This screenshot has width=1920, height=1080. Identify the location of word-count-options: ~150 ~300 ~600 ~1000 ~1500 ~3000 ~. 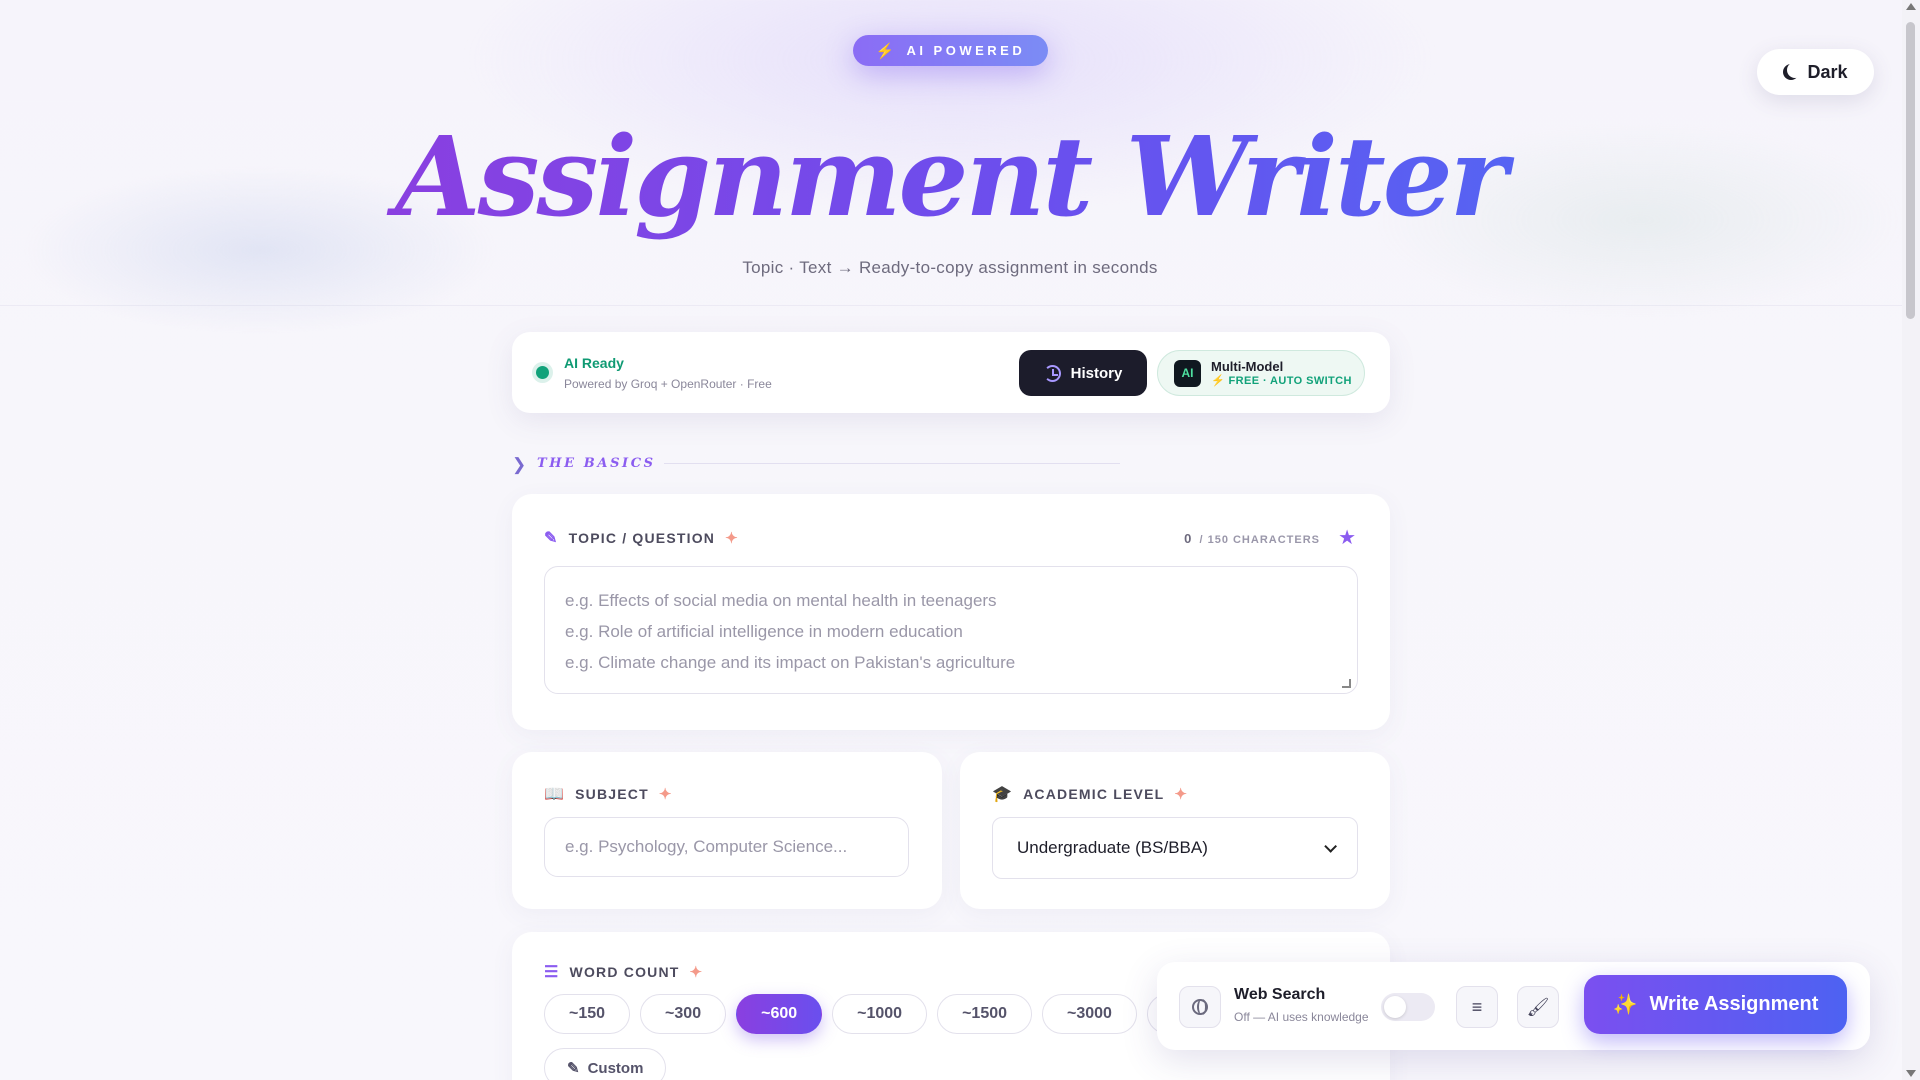
(875, 1014).